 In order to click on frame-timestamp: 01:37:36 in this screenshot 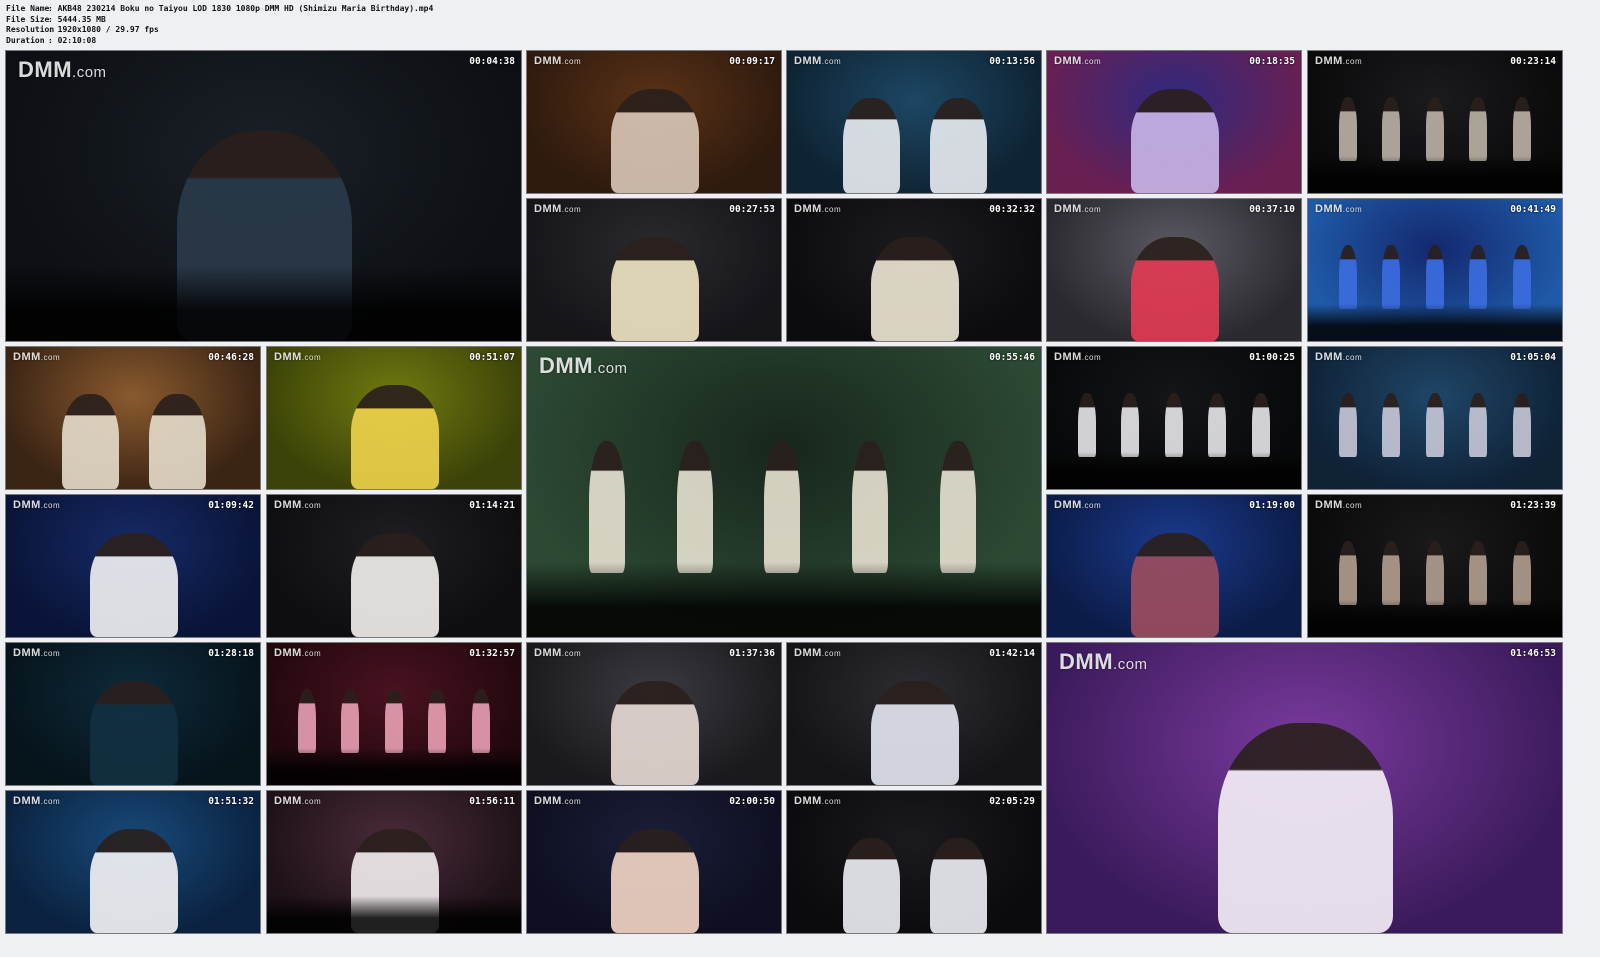, I will do `click(752, 653)`.